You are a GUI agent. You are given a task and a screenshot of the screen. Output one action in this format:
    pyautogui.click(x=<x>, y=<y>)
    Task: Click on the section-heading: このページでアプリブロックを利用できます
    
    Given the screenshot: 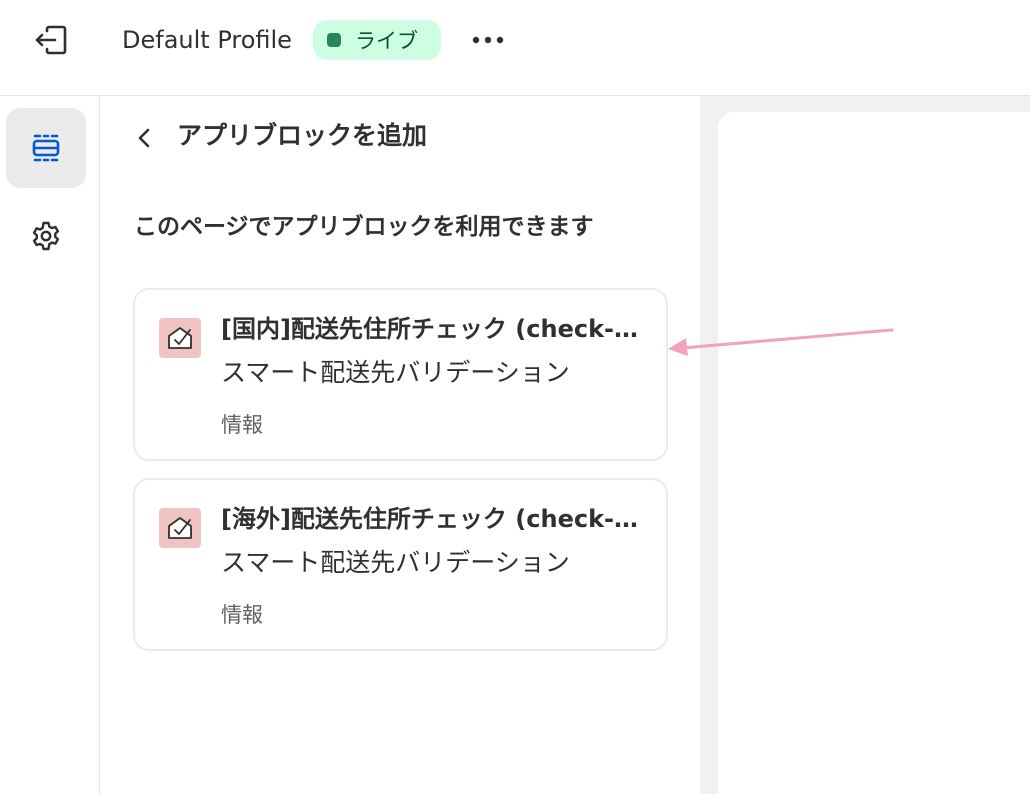 What is the action you would take?
    pyautogui.click(x=364, y=227)
    